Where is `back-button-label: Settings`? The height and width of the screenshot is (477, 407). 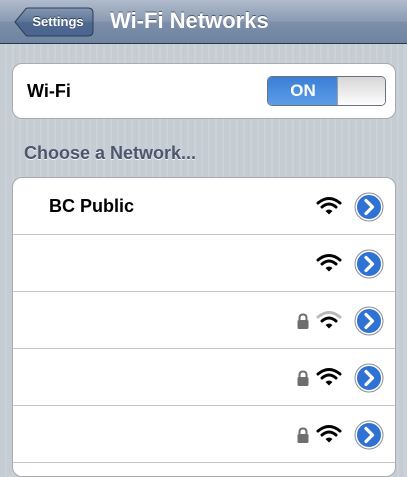 back-button-label: Settings is located at coordinates (58, 21).